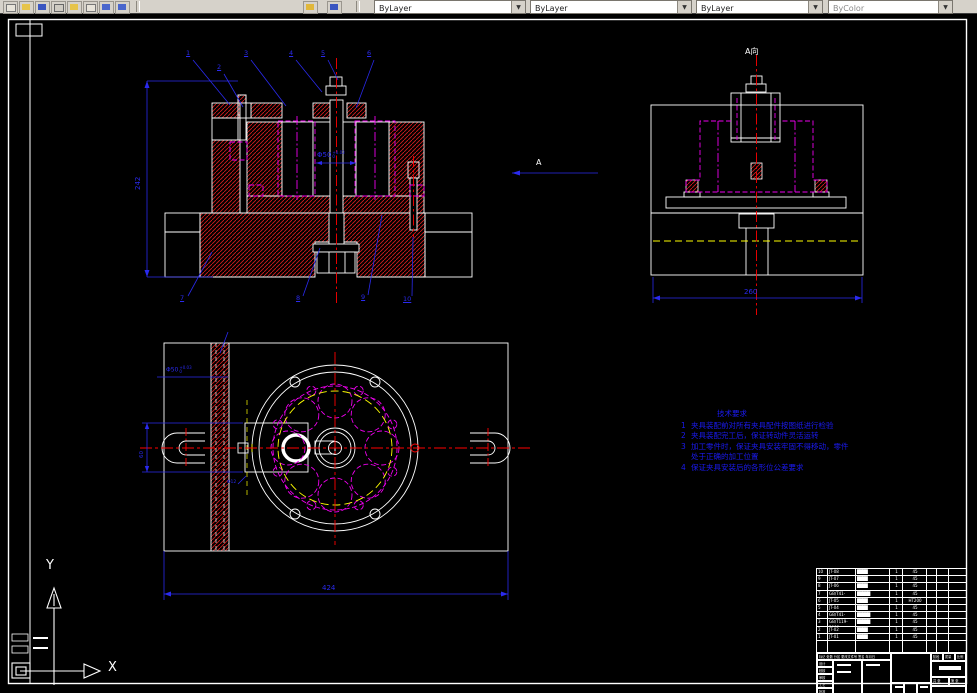 This screenshot has height=693, width=977. Describe the element at coordinates (142, 454) in the screenshot. I see `dim-slot-60: 60` at that location.